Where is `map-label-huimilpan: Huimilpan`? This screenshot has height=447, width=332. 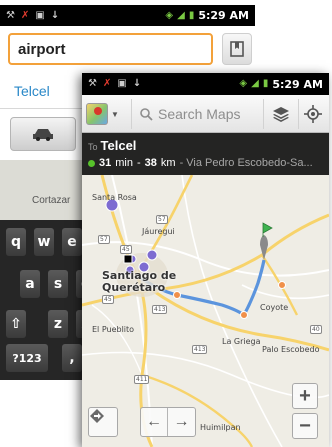
map-label-huimilpan: Huimilpan is located at coordinates (220, 427).